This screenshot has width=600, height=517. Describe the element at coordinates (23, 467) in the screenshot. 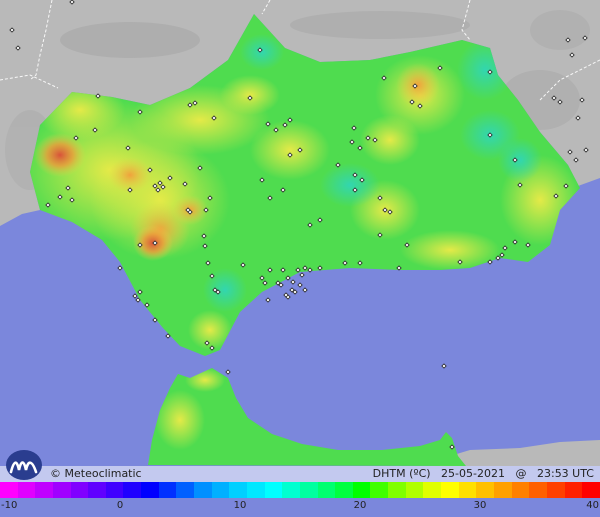

I see `logo-mark-icon` at that location.